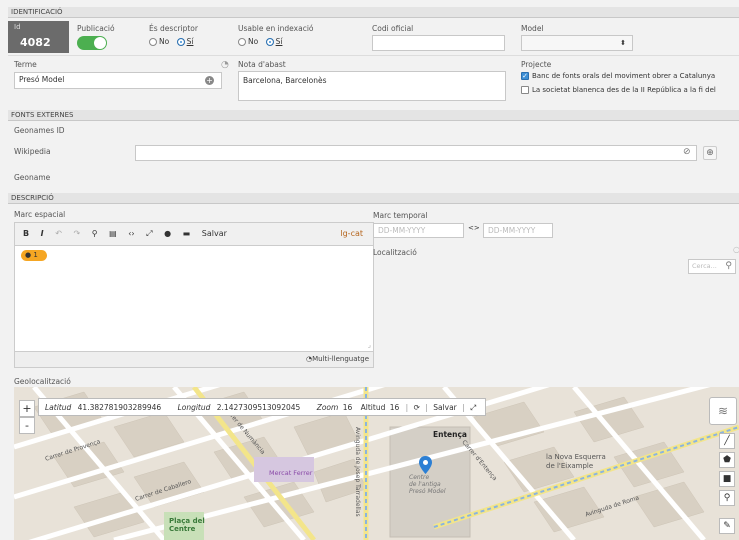  I want to click on marc-temporal-label: Marc temporal, so click(400, 215).